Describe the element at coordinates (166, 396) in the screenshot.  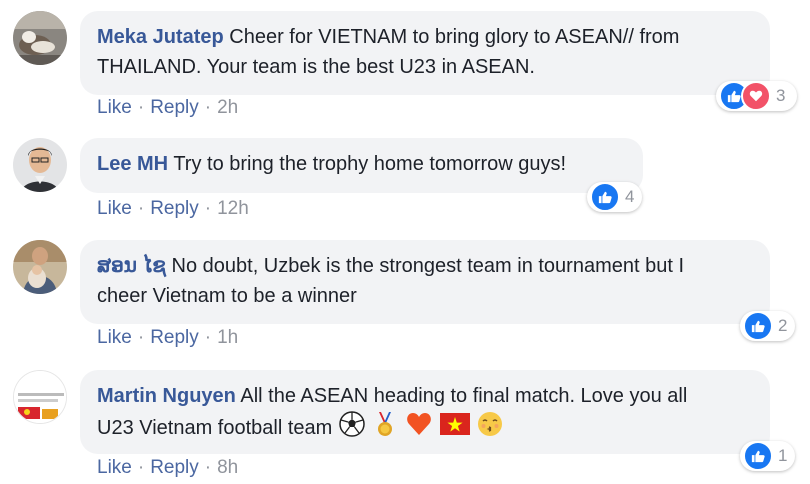
I see `author-name: Martin Nguyen` at that location.